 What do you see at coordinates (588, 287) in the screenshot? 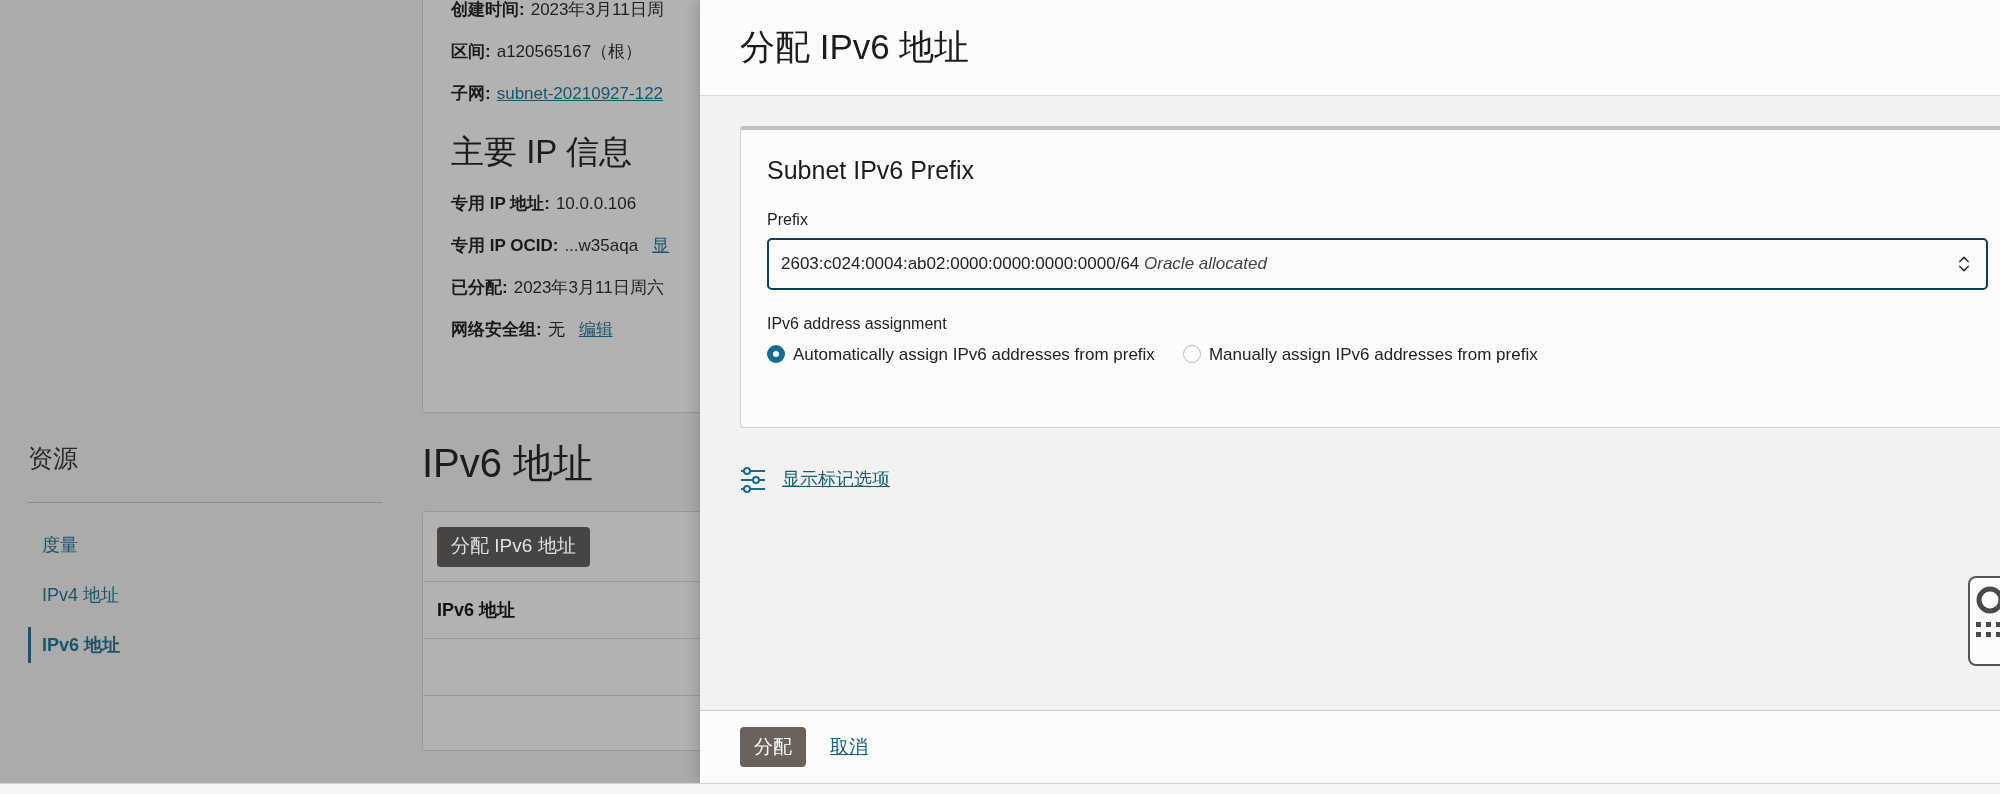
I see `field-value: 2023年3月11日周六` at bounding box center [588, 287].